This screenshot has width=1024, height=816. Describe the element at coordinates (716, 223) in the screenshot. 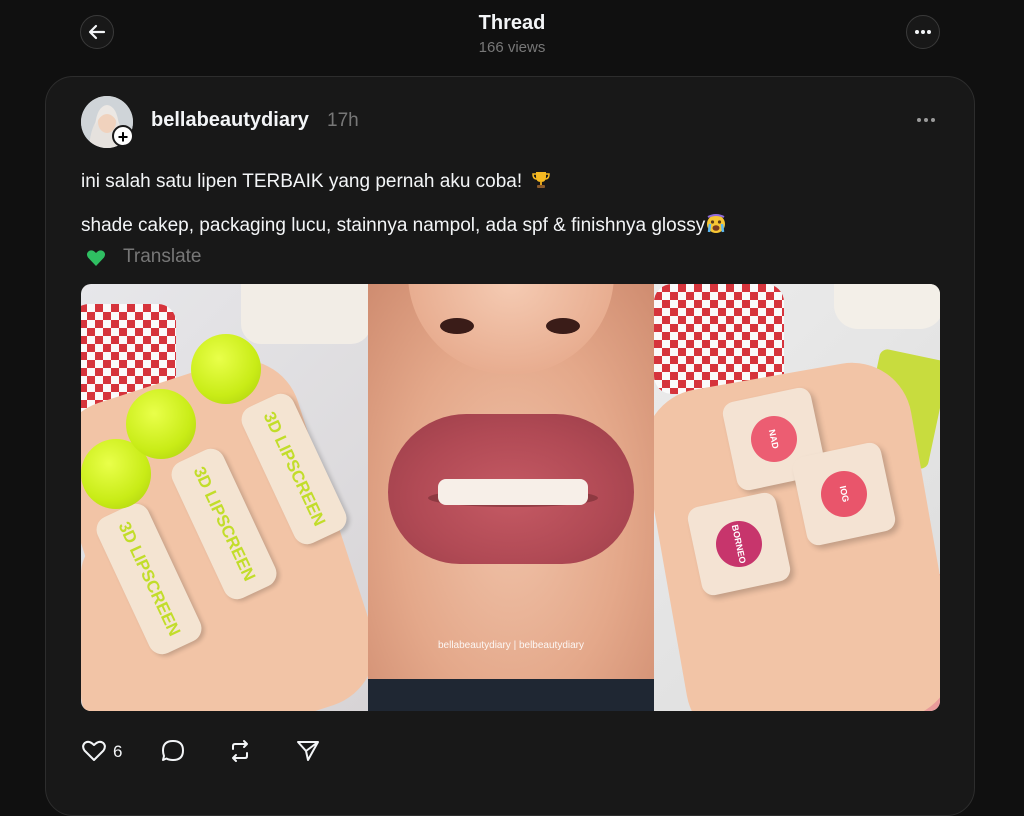

I see `crying-face-emoji-icon` at that location.